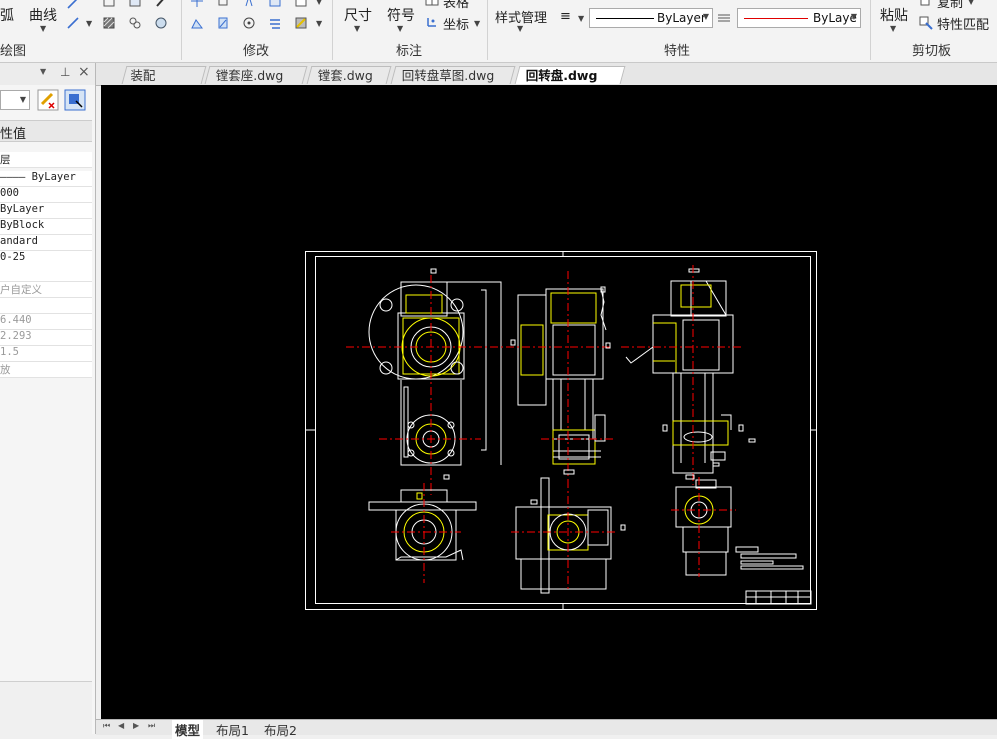  I want to click on document-tab: 镗套座.dwg, so click(256, 75).